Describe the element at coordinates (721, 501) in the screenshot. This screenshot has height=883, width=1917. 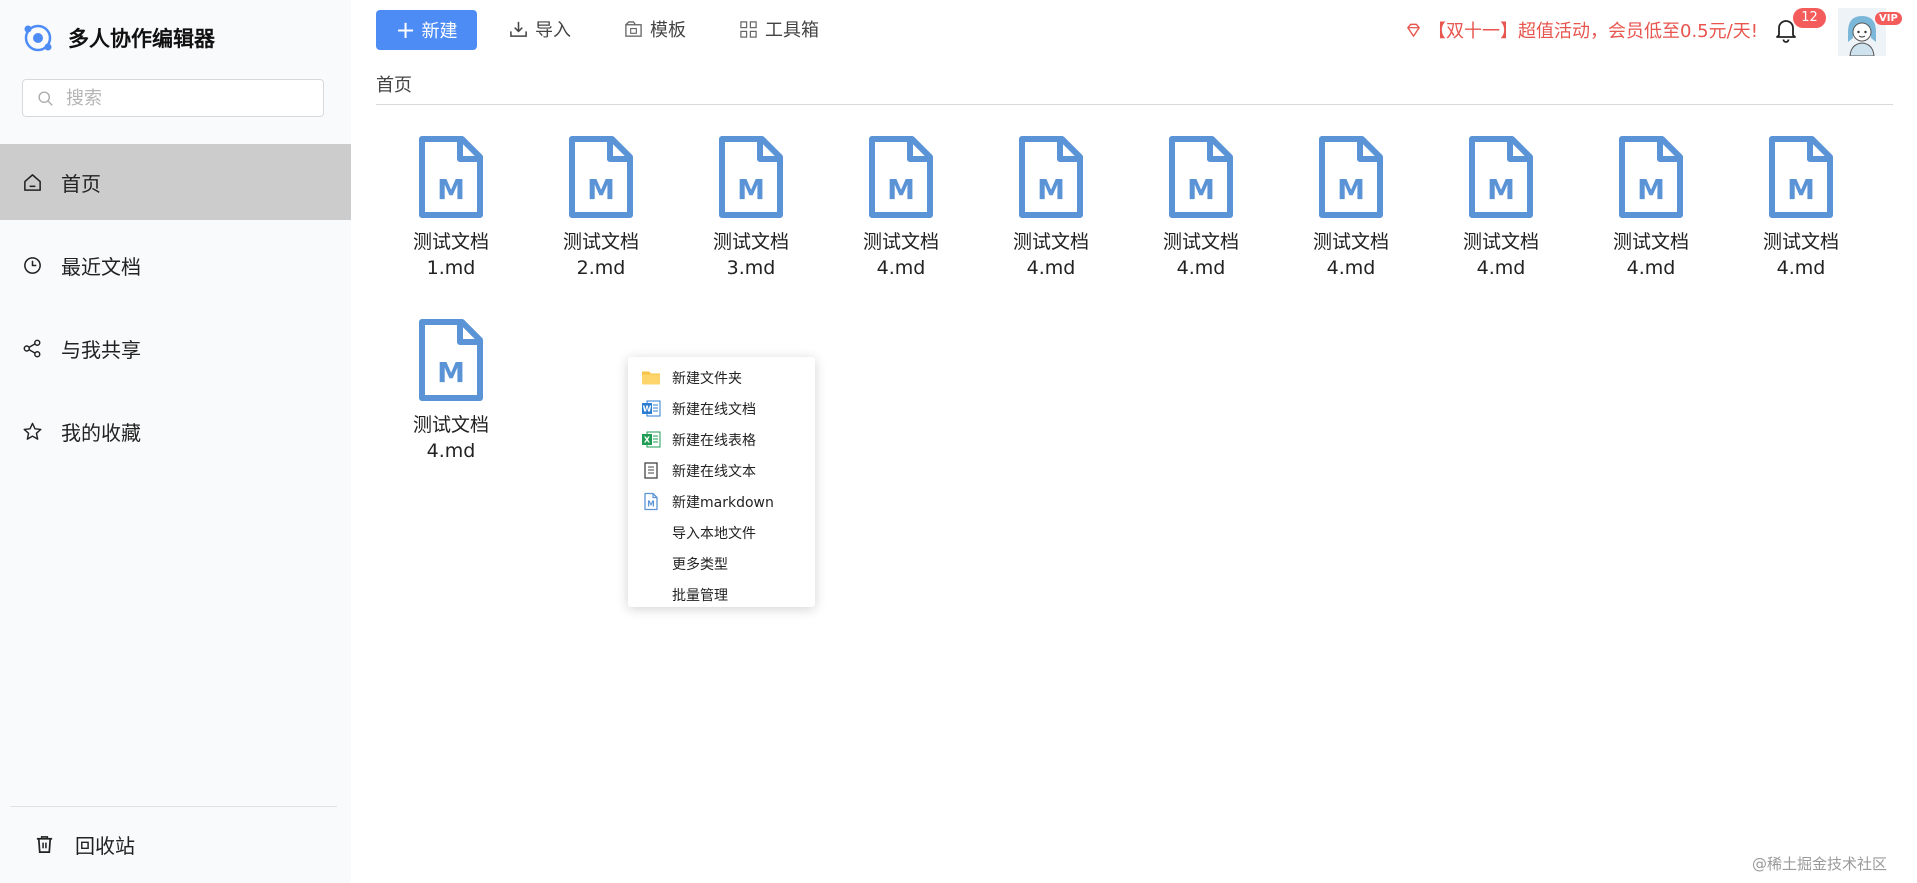
I see `menu-item-new-markdown: M 新建markdown` at that location.